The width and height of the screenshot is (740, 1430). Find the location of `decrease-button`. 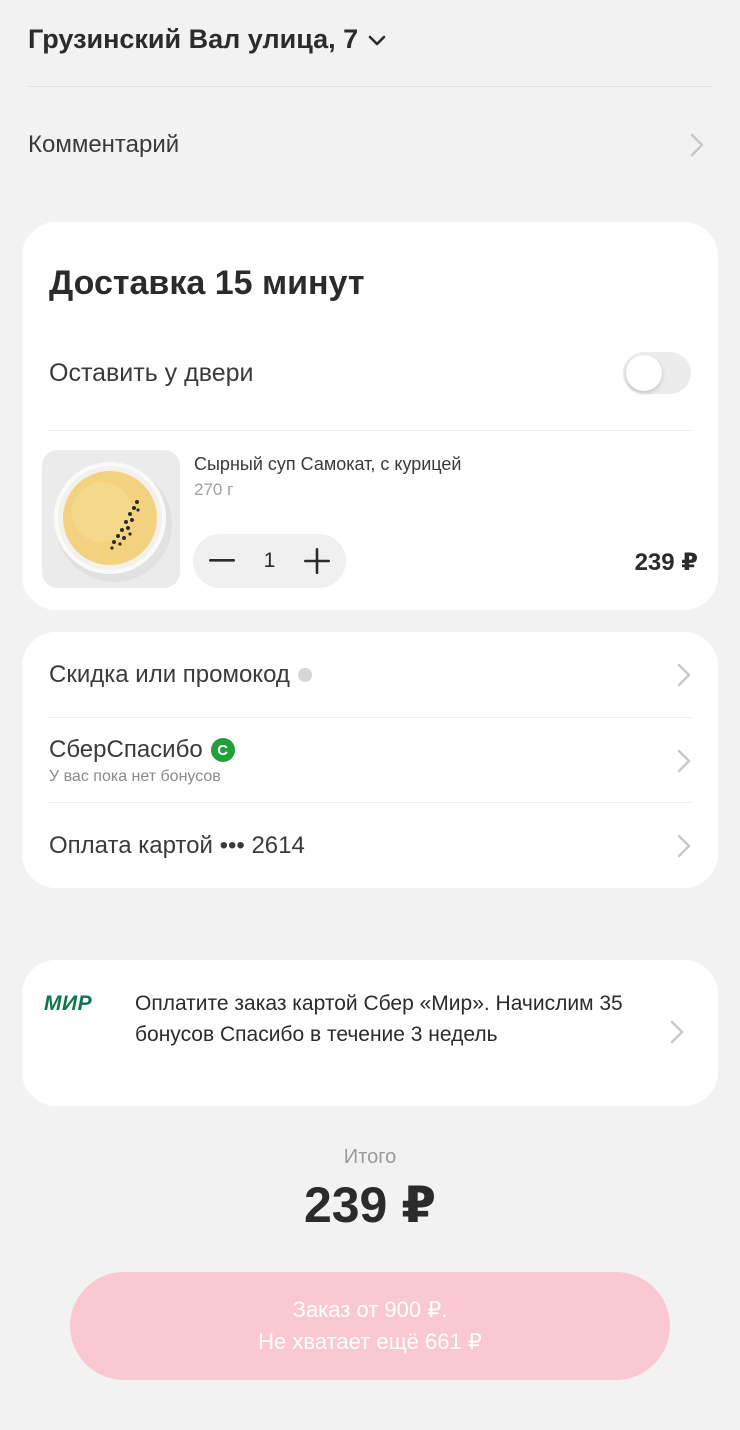

decrease-button is located at coordinates (222, 561).